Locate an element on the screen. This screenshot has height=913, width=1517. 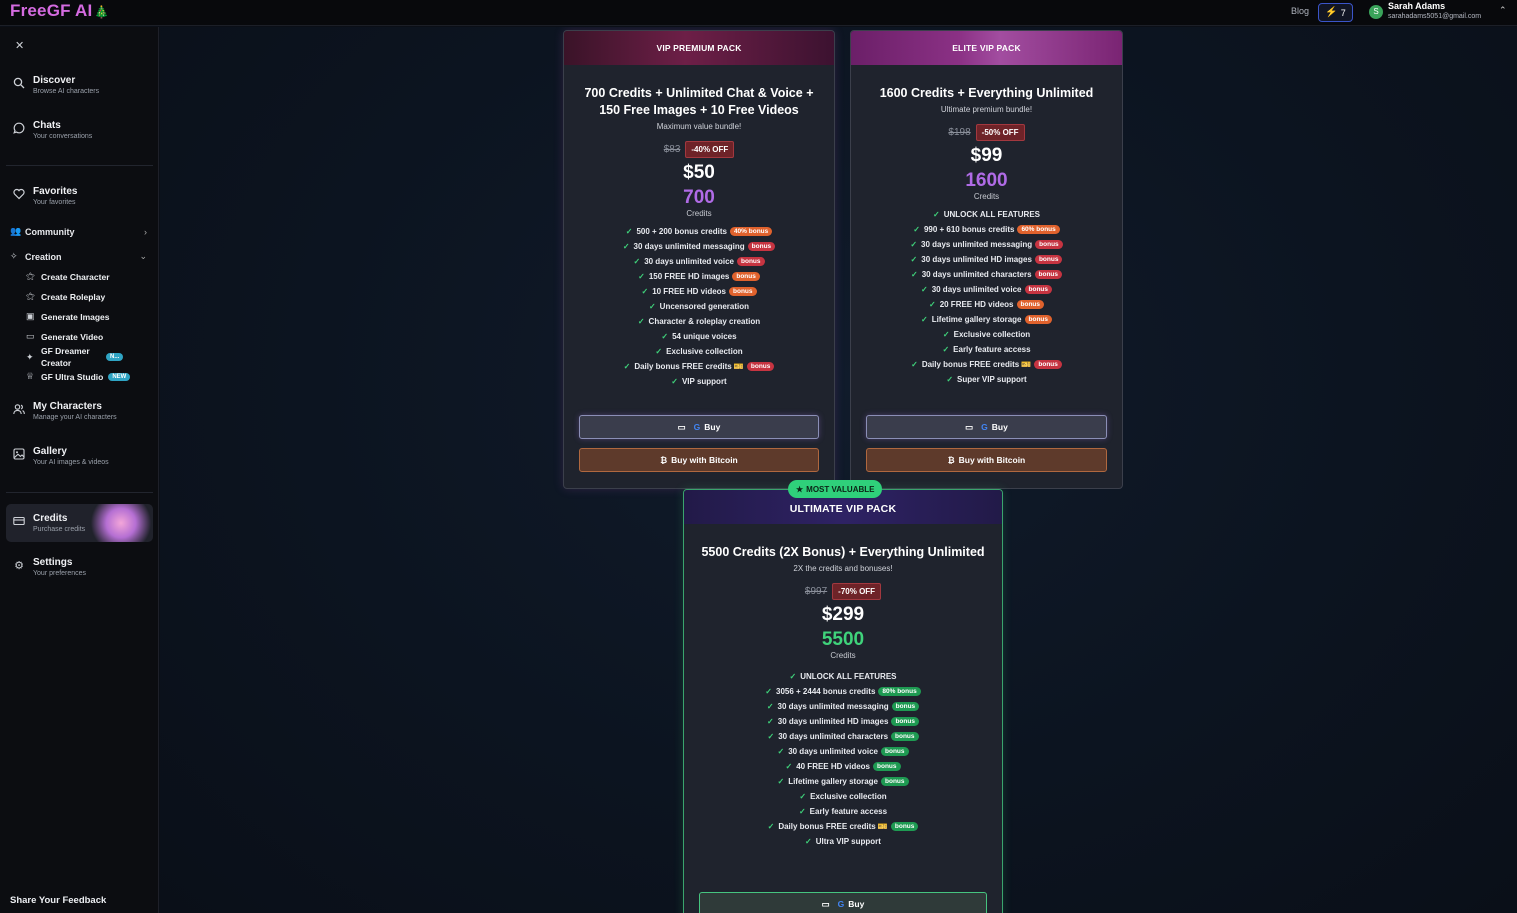
sidebar-item-credits: Credits Purchase credits is located at coordinates (48, 523).